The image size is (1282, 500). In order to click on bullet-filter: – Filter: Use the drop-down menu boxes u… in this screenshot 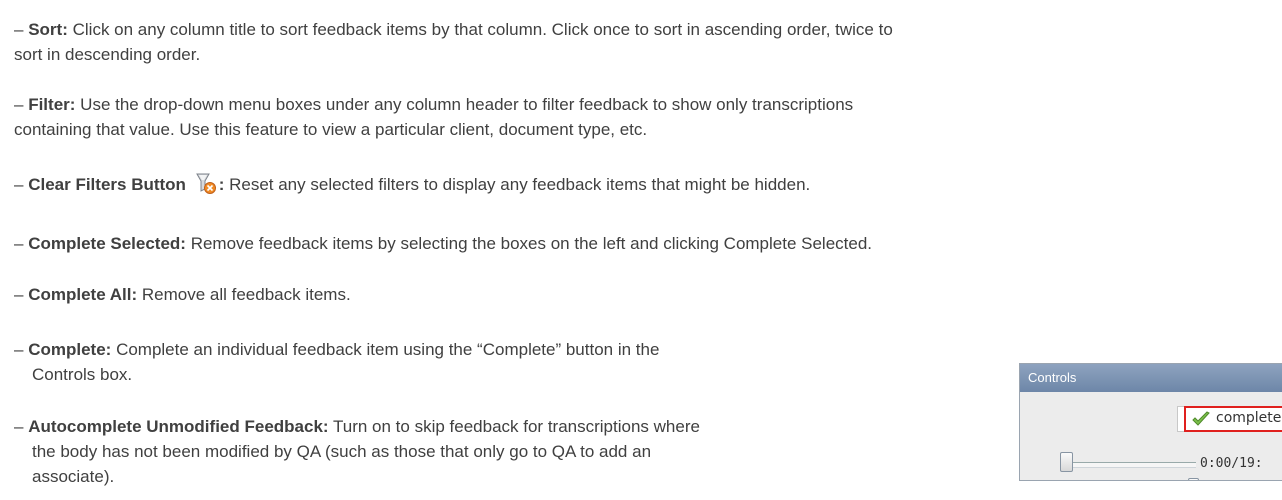, I will do `click(433, 117)`.